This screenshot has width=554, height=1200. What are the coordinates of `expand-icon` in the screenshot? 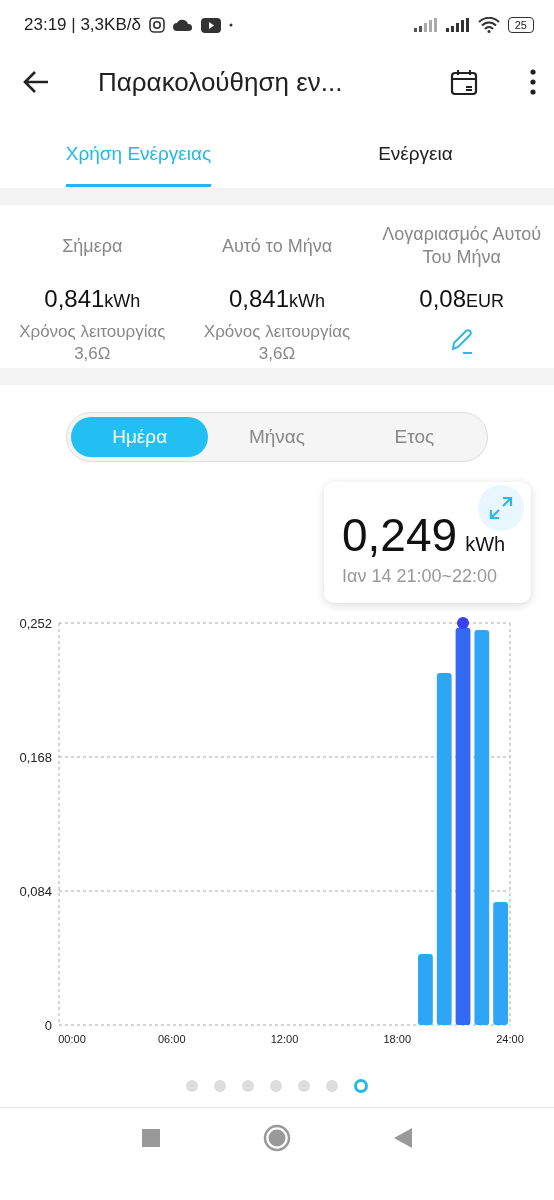 It's located at (501, 508).